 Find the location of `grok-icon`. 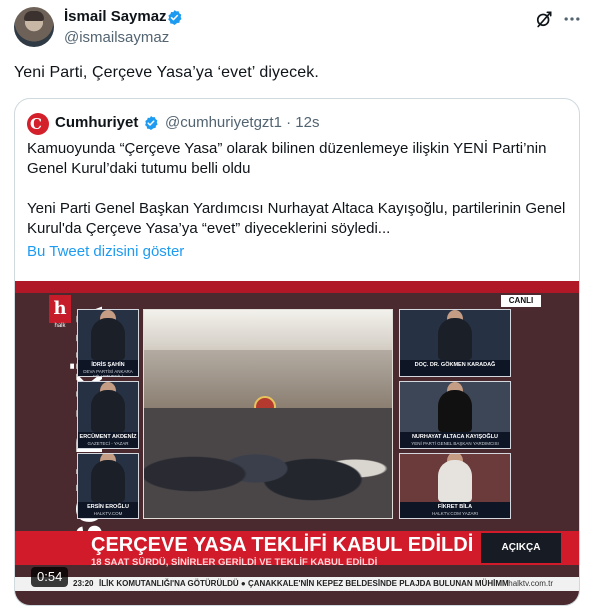

grok-icon is located at coordinates (544, 19).